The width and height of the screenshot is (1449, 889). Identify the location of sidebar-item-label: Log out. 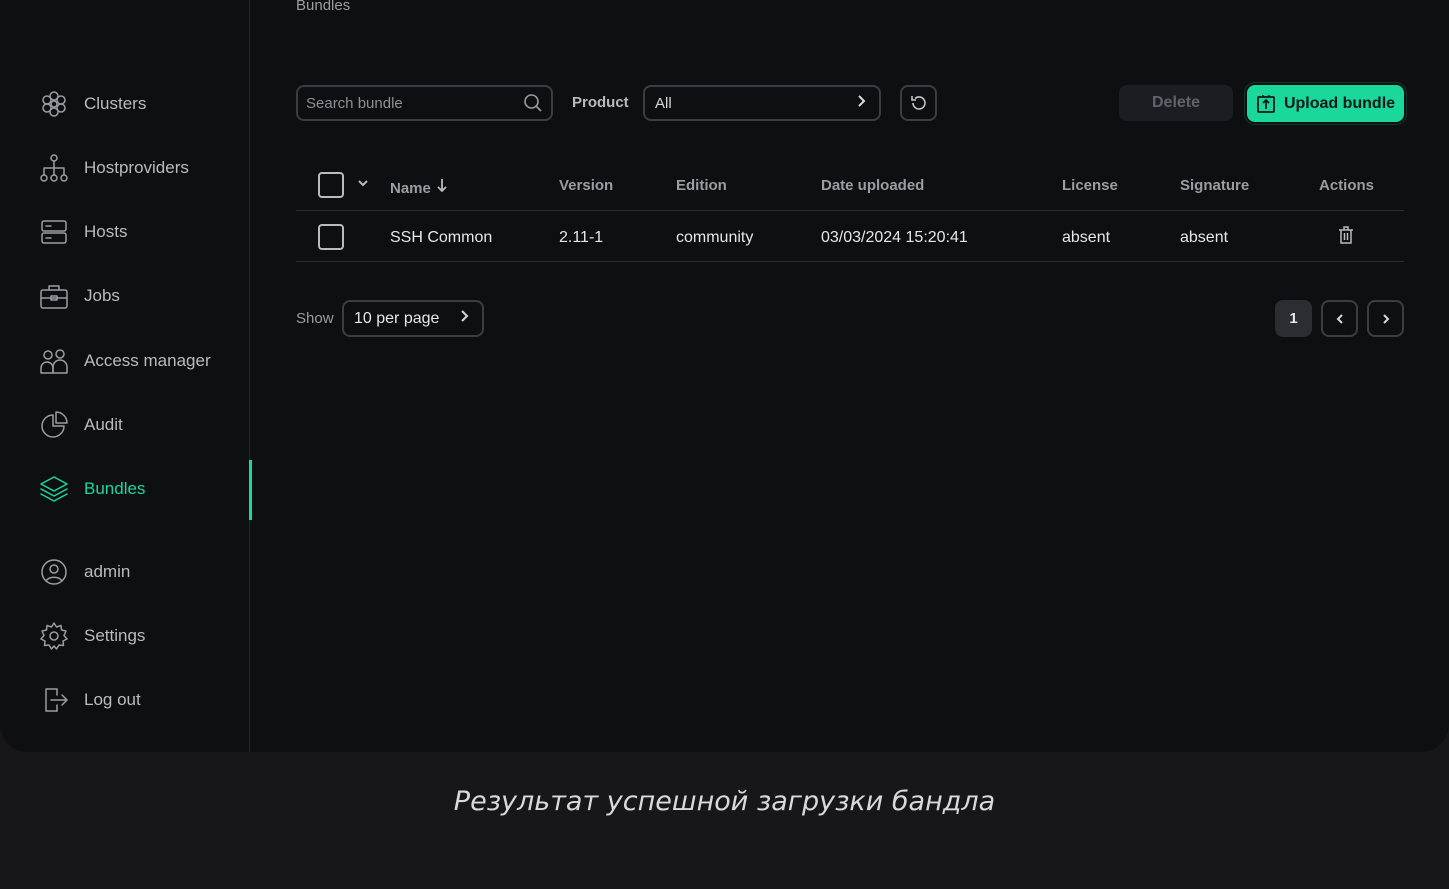
(112, 699).